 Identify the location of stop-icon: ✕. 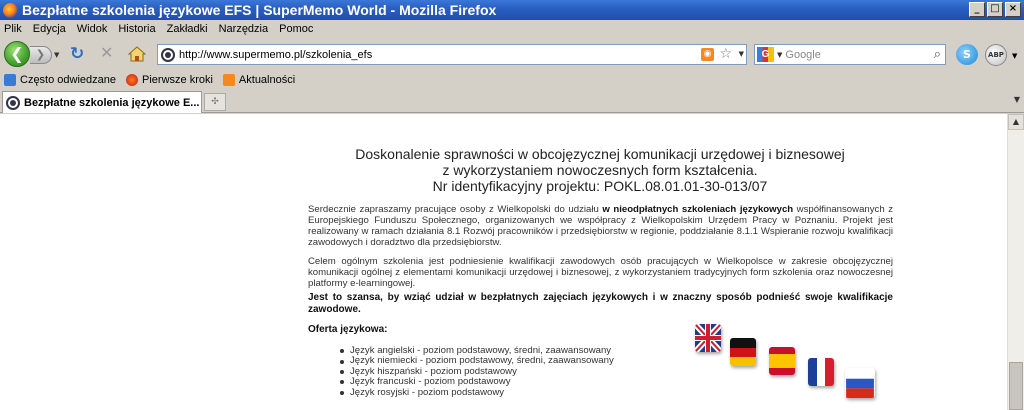
(106, 53).